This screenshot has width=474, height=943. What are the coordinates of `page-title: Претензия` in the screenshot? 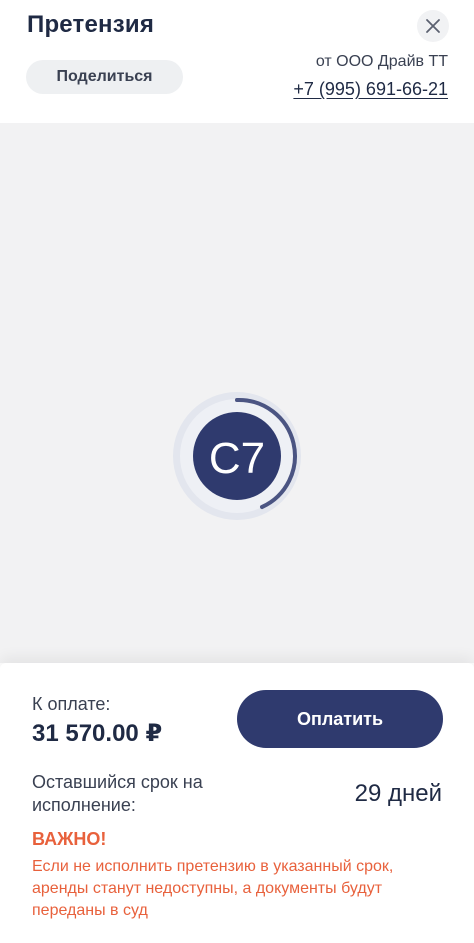 It's located at (91, 24).